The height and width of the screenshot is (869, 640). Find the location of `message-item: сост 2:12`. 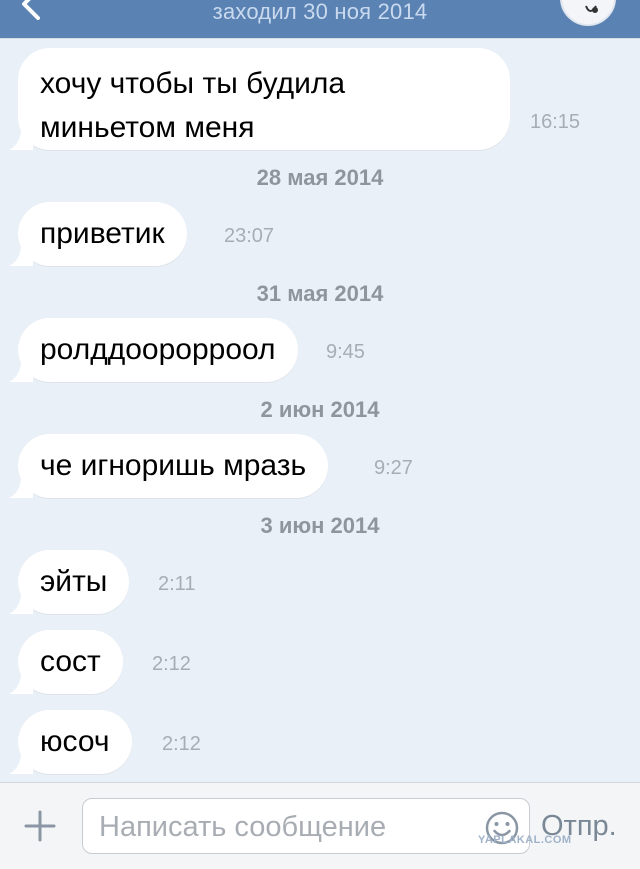

message-item: сост 2:12 is located at coordinates (320, 665).